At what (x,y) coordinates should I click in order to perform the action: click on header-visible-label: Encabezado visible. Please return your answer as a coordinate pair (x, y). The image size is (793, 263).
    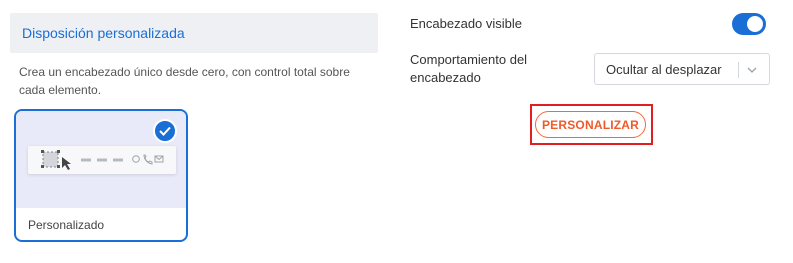
    Looking at the image, I should click on (466, 23).